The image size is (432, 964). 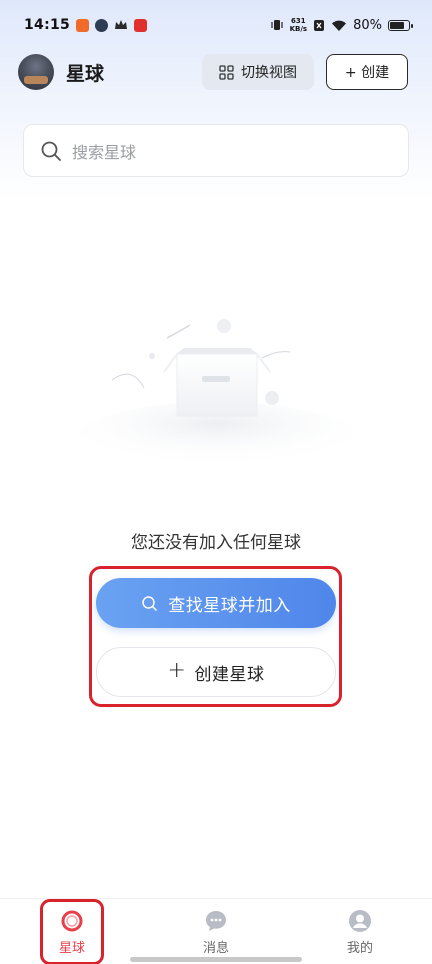 I want to click on network-speed-value: 631, so click(x=298, y=21).